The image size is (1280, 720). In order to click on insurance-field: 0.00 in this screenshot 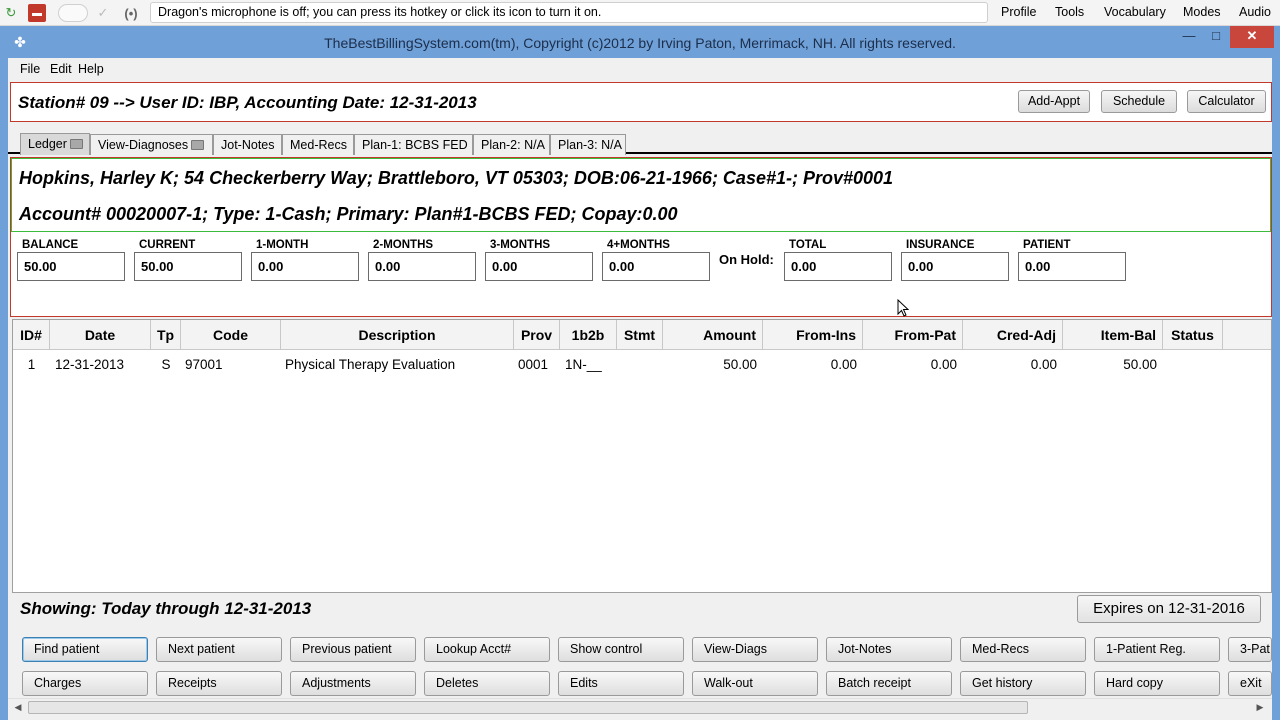, I will do `click(955, 266)`.